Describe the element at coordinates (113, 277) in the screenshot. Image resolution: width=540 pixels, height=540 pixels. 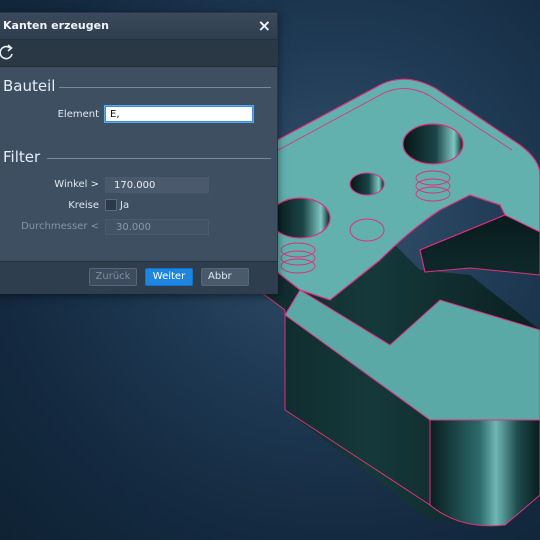
I see `back-button: Zurück` at that location.